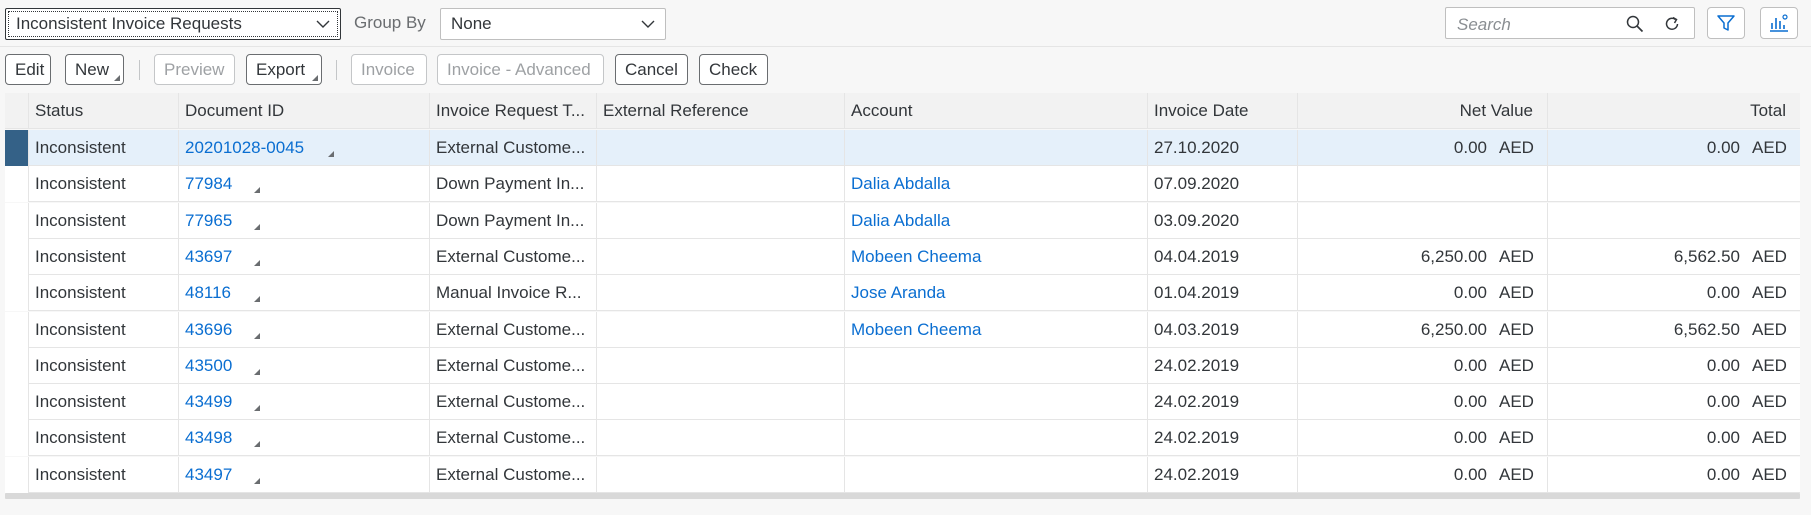 The image size is (1811, 515). What do you see at coordinates (1672, 24) in the screenshot?
I see `refresh-icon` at bounding box center [1672, 24].